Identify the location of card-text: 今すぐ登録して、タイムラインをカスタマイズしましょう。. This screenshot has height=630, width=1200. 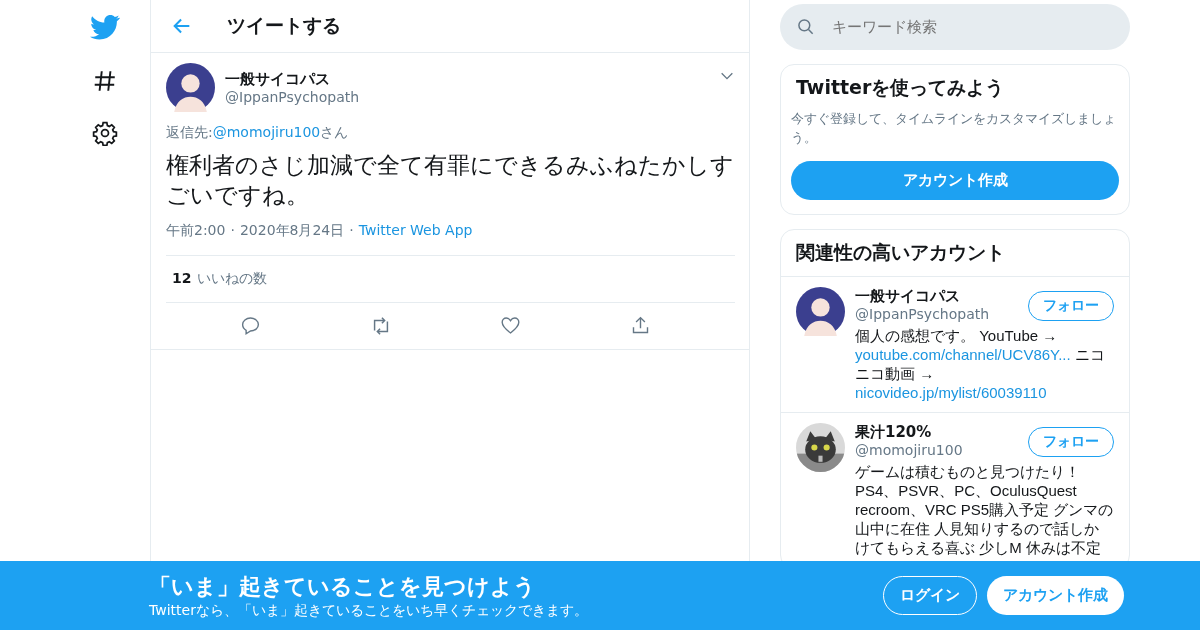
(954, 128).